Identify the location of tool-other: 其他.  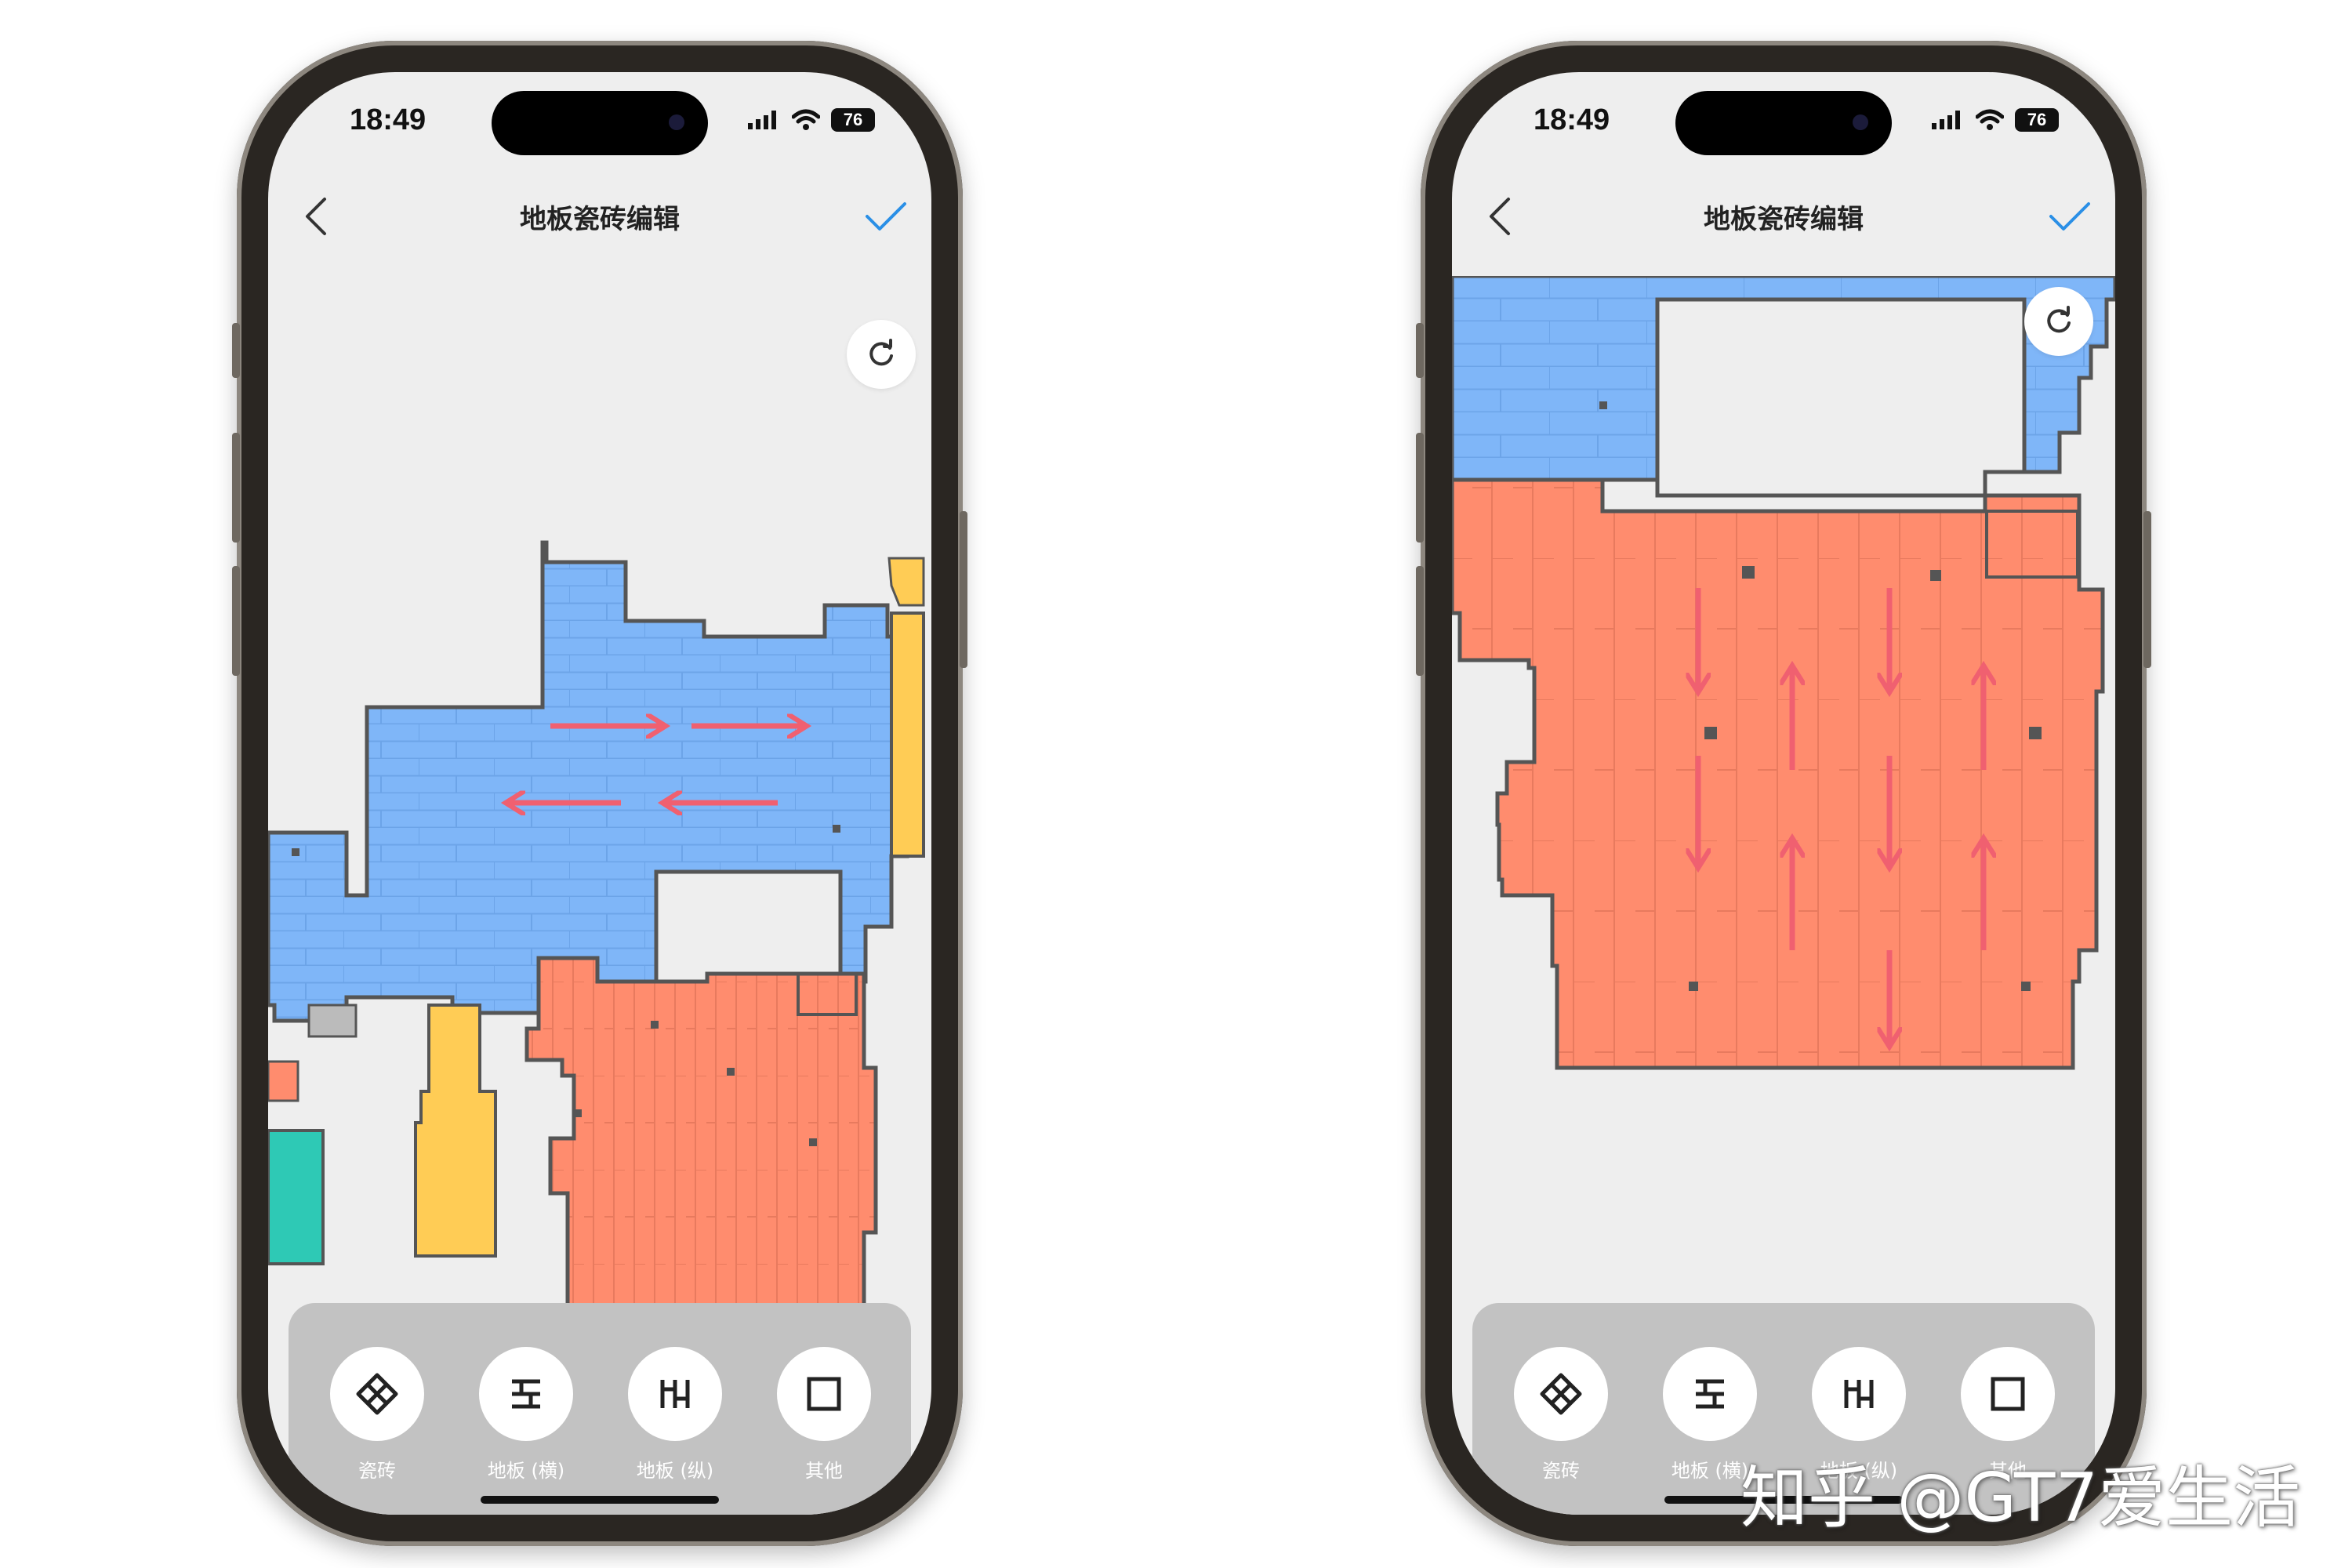
(824, 1415).